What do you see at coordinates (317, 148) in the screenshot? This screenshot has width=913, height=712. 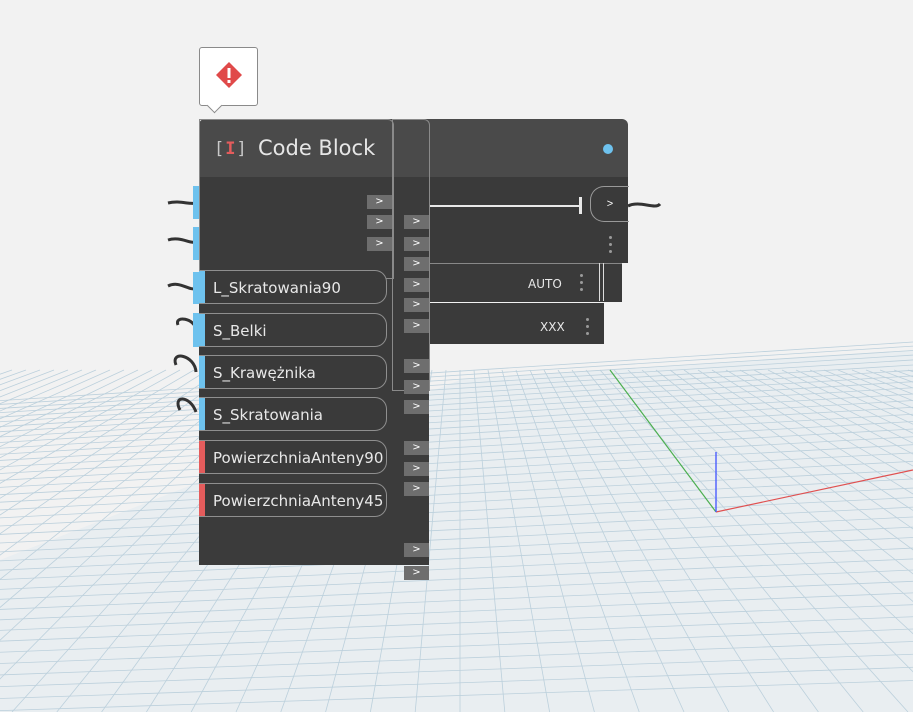 I see `node-title: Code Block` at bounding box center [317, 148].